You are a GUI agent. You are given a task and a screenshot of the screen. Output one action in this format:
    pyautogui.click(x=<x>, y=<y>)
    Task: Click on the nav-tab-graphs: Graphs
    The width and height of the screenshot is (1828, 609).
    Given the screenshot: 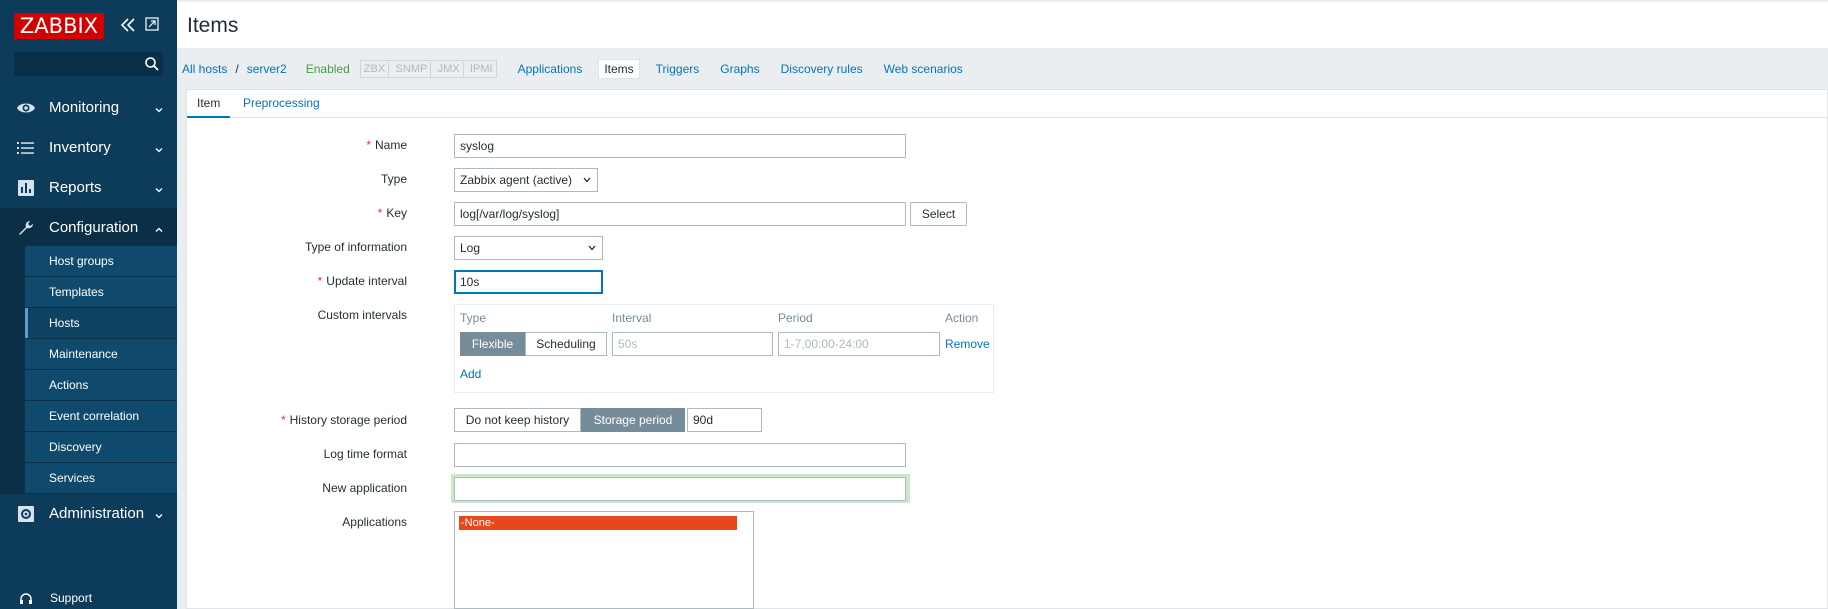 What is the action you would take?
    pyautogui.click(x=739, y=69)
    